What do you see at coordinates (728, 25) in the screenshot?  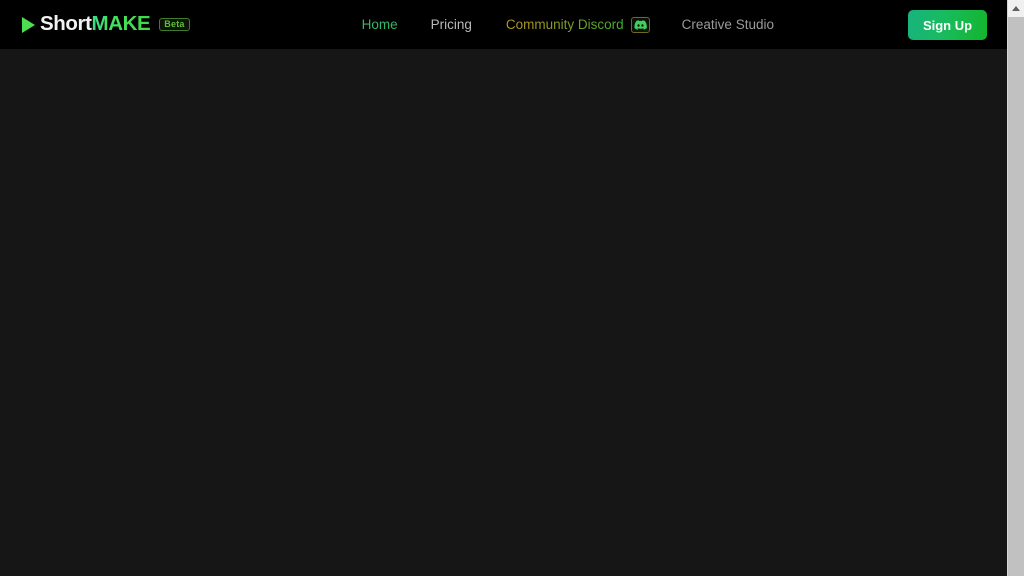 I see `nav-item-creative-studio: Creative Studio` at bounding box center [728, 25].